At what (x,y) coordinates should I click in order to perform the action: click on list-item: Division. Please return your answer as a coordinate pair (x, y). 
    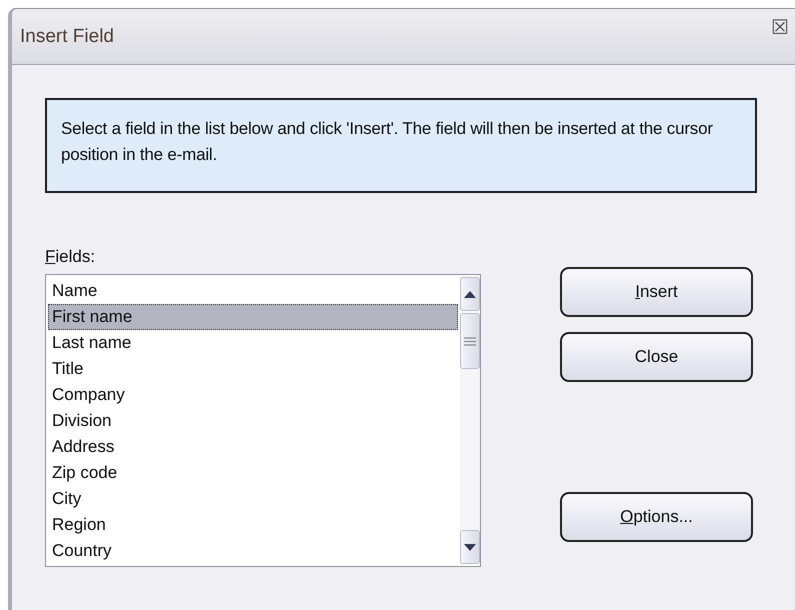
    Looking at the image, I should click on (253, 421).